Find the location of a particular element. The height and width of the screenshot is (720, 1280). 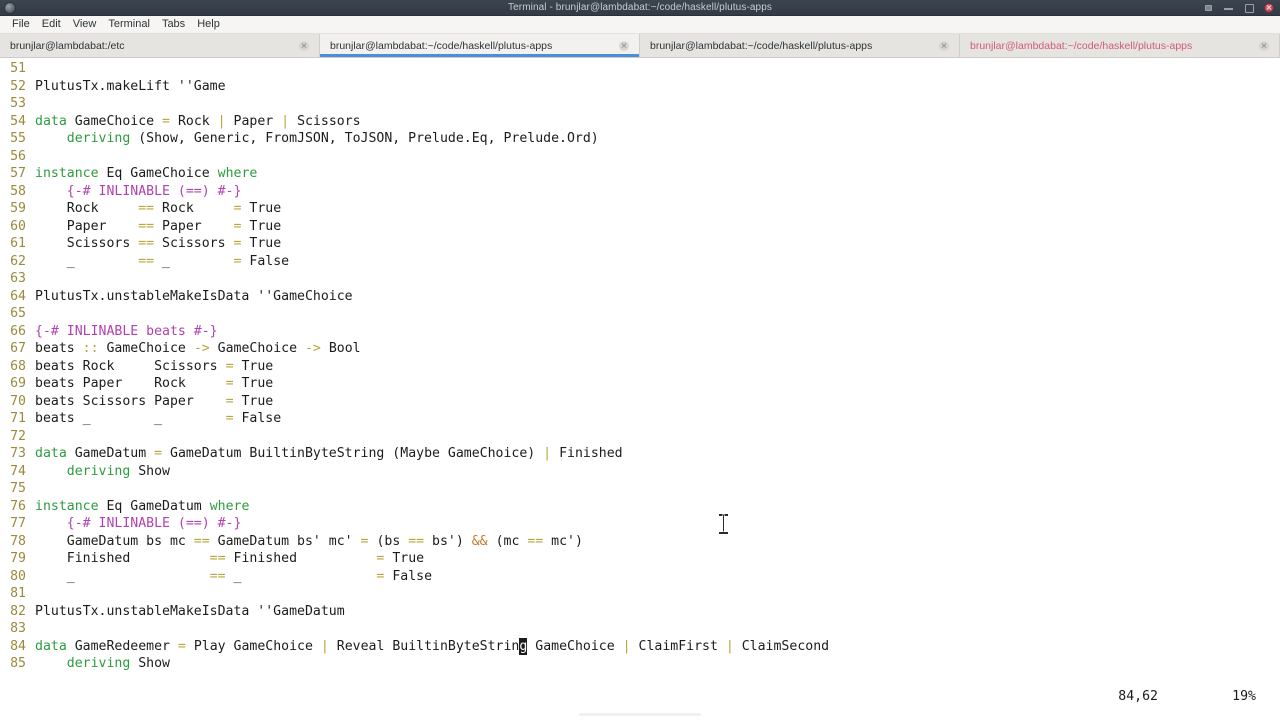

code-line: 75 is located at coordinates (640, 489).